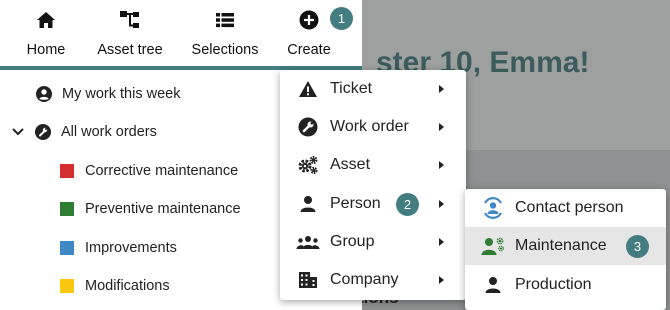 This screenshot has width=670, height=310. I want to click on sidebar-item-label: Corrective maintenance, so click(162, 171).